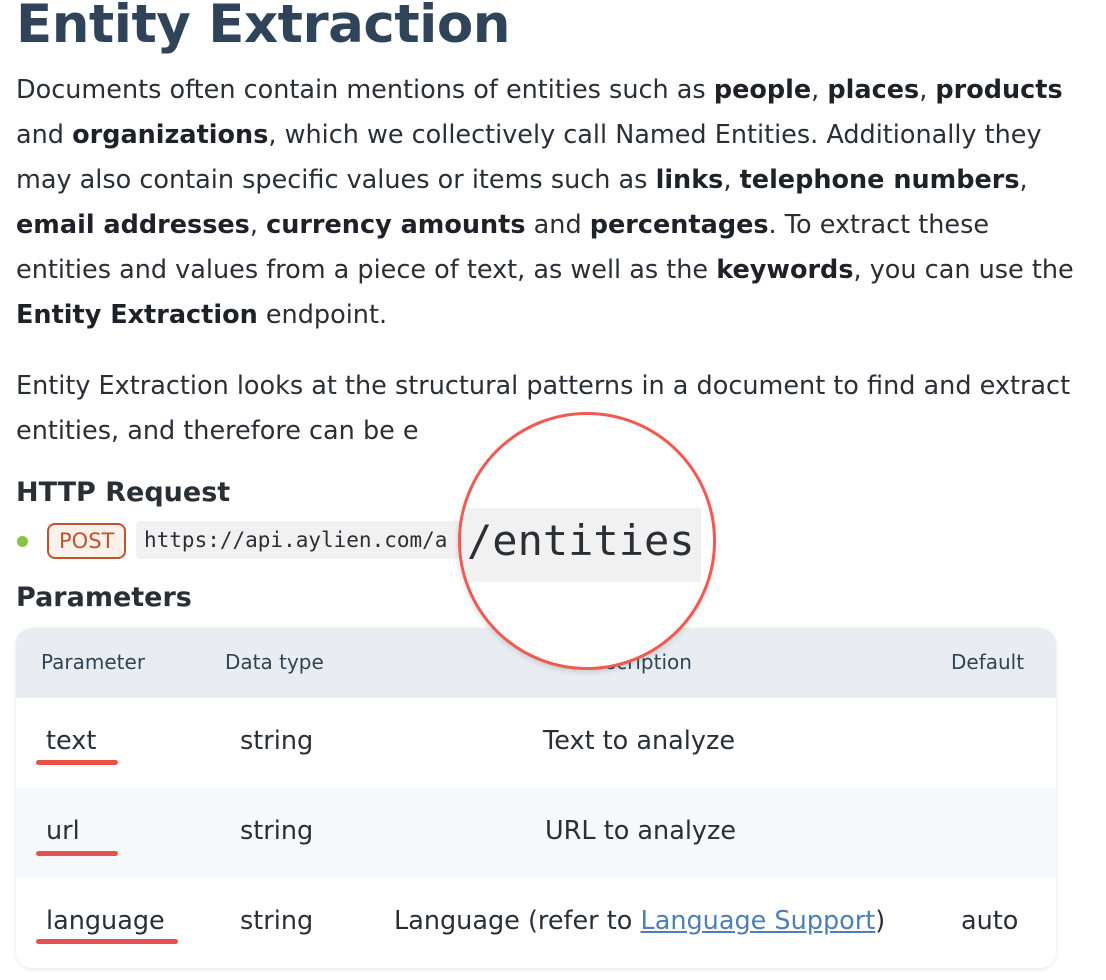 This screenshot has width=1106, height=980. I want to click on param-description: Text to analyze, so click(639, 741).